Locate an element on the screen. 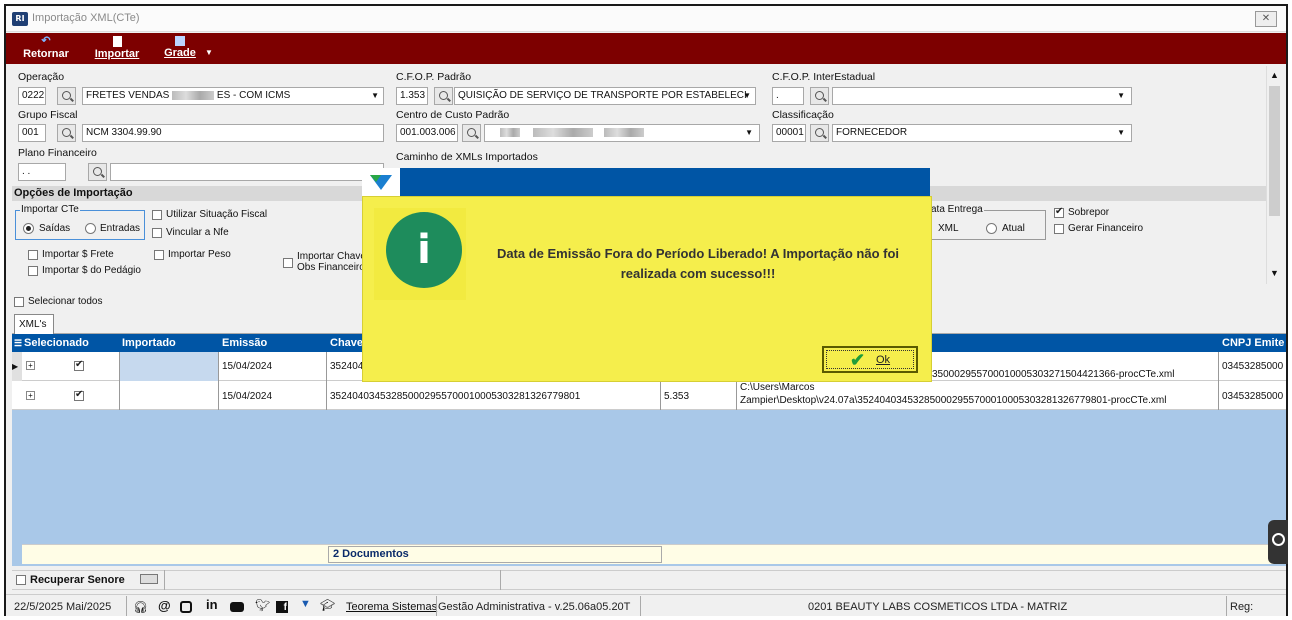 Image resolution: width=1292 pixels, height=620 pixels. col-emissao: Emissão is located at coordinates (244, 343).